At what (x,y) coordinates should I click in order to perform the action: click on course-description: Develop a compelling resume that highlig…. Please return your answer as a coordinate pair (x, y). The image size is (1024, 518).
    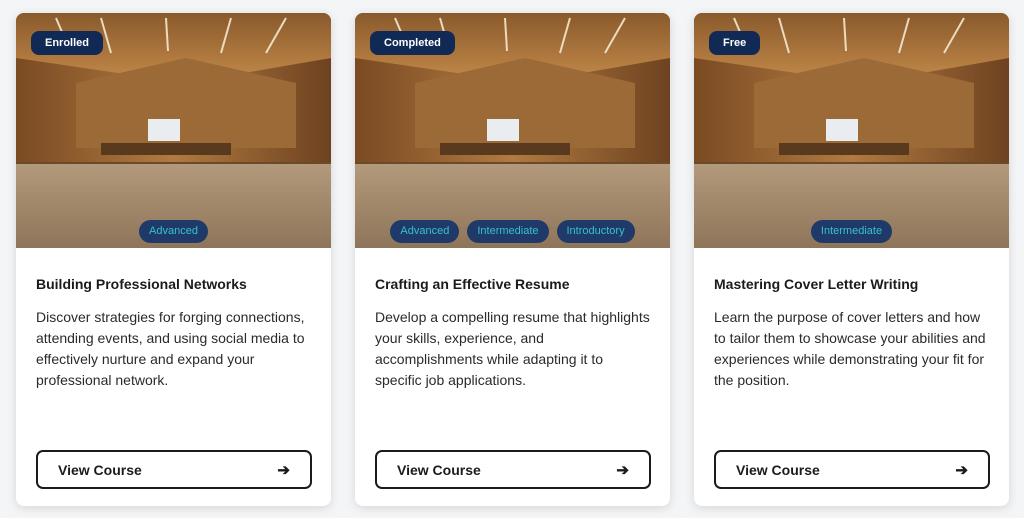
    Looking at the image, I should click on (512, 348).